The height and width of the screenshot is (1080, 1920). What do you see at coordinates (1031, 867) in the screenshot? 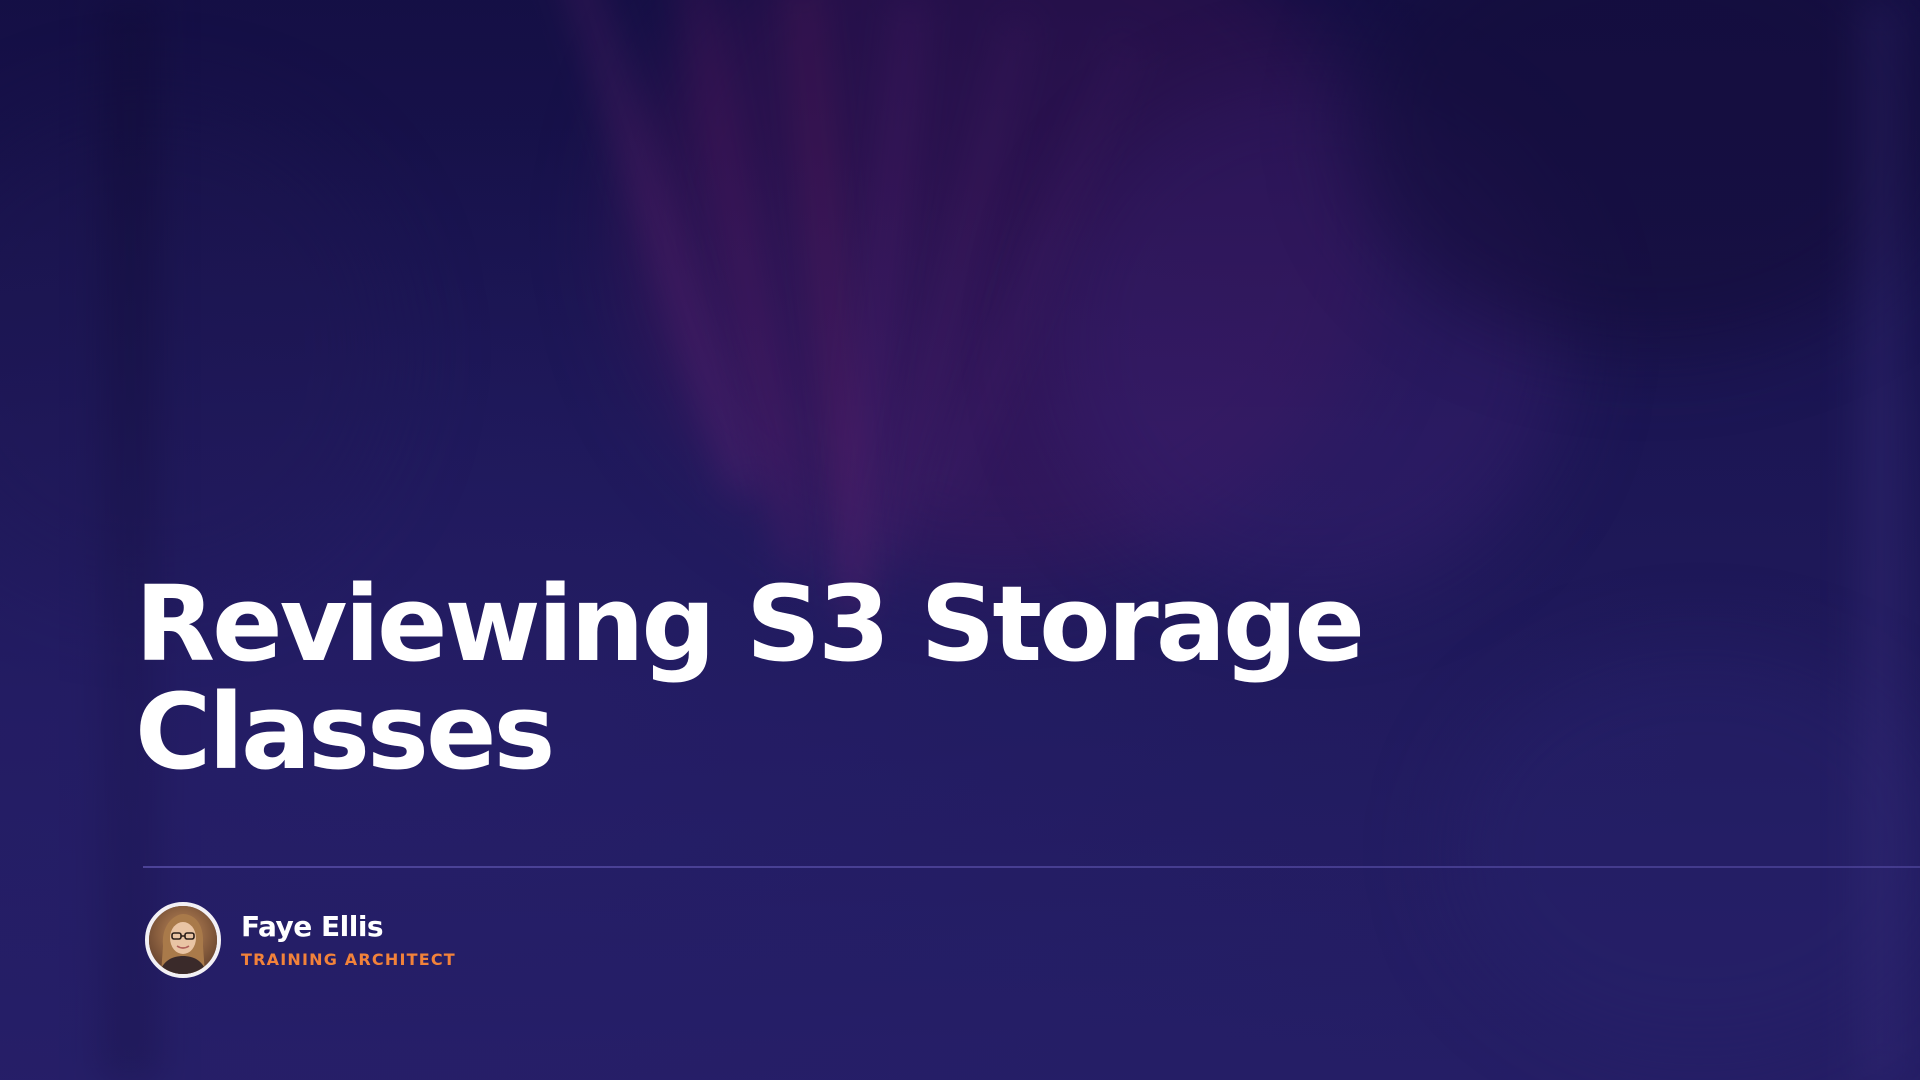
I see `divider-line` at bounding box center [1031, 867].